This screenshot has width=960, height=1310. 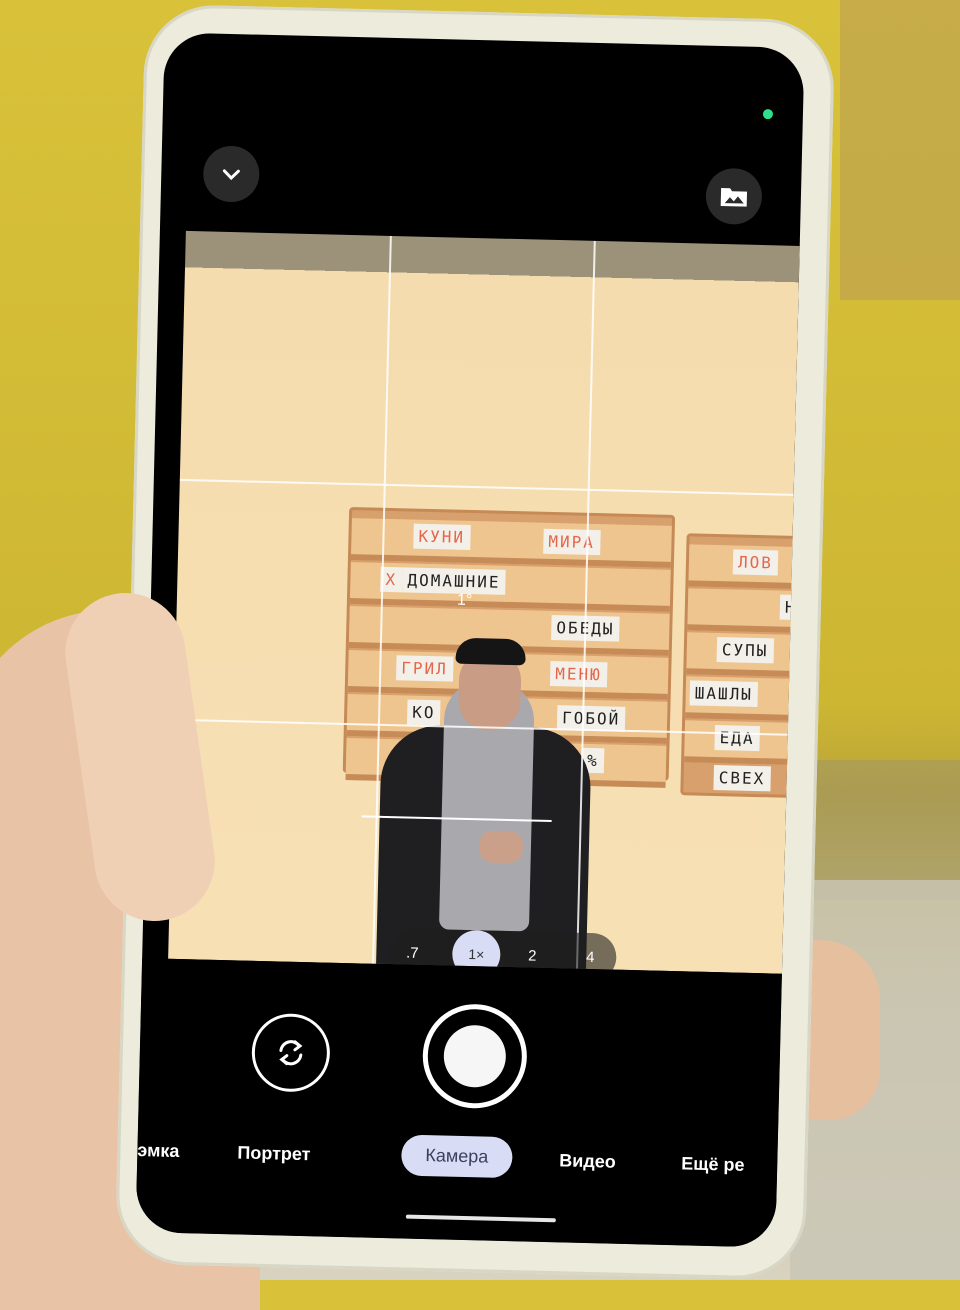 I want to click on board-word: МИРА, so click(x=572, y=542).